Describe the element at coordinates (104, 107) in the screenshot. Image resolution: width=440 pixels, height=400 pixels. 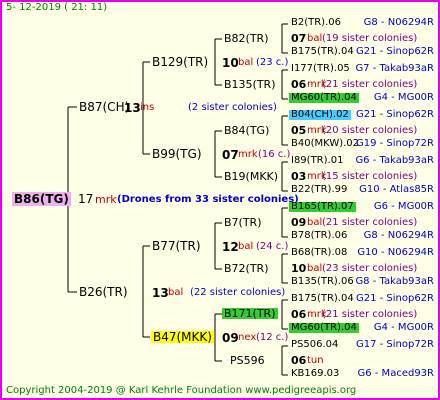
I see `gen1-queen: B87(CH)` at that location.